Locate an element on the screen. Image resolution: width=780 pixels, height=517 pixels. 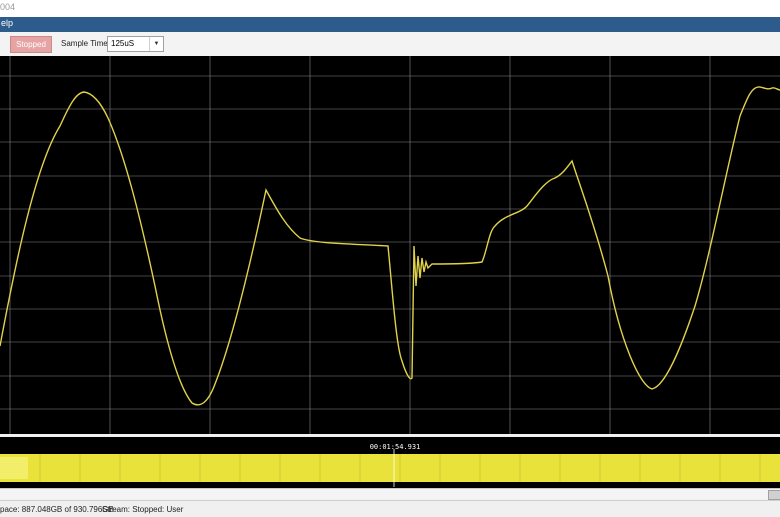
status-stream: Stream: Stopped: User is located at coordinates (143, 509).